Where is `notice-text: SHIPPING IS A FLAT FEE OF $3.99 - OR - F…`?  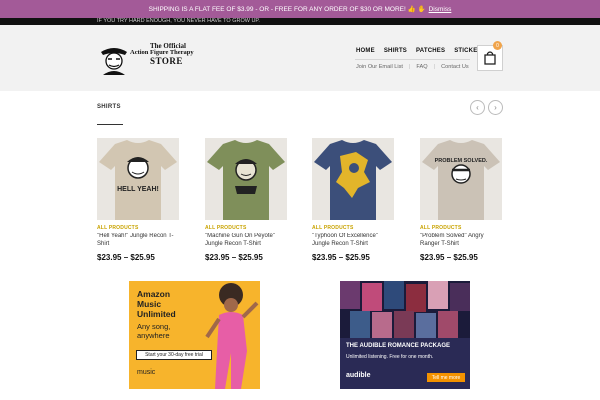 notice-text: SHIPPING IS A FLAT FEE OF $3.99 - OR - F… is located at coordinates (287, 9).